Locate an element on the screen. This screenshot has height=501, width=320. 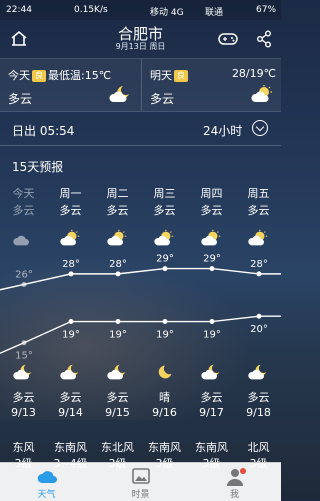
sunrise-row: 日出 05:54 24小时 is located at coordinates (140, 129).